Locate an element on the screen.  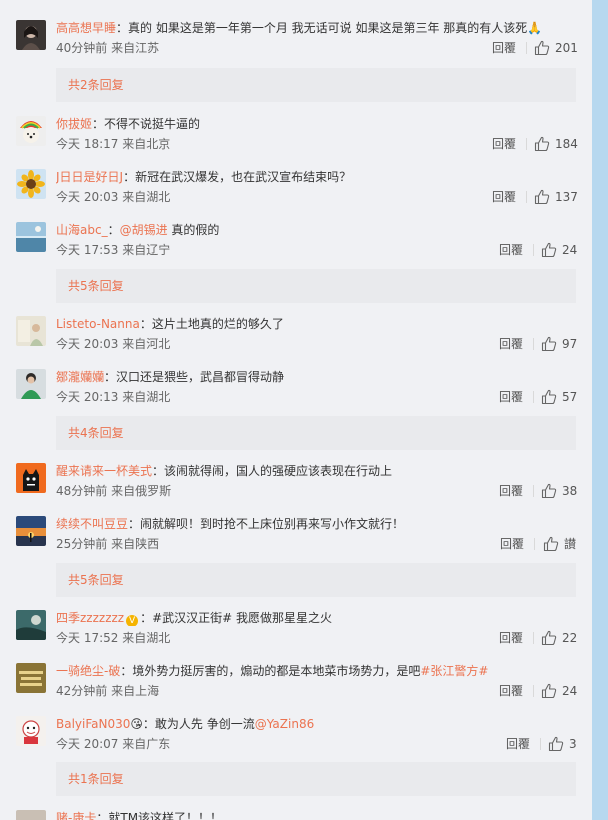
scrollbar is located at coordinates (600, 410).